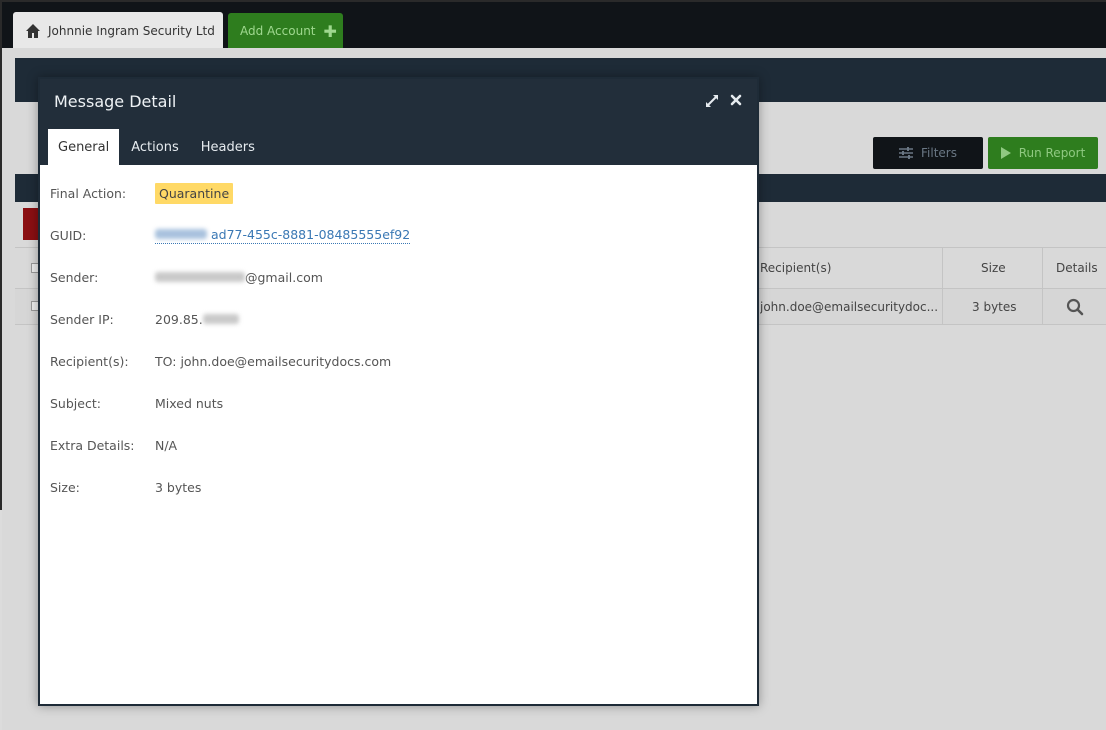 The width and height of the screenshot is (1106, 730). I want to click on expand-icon, so click(712, 101).